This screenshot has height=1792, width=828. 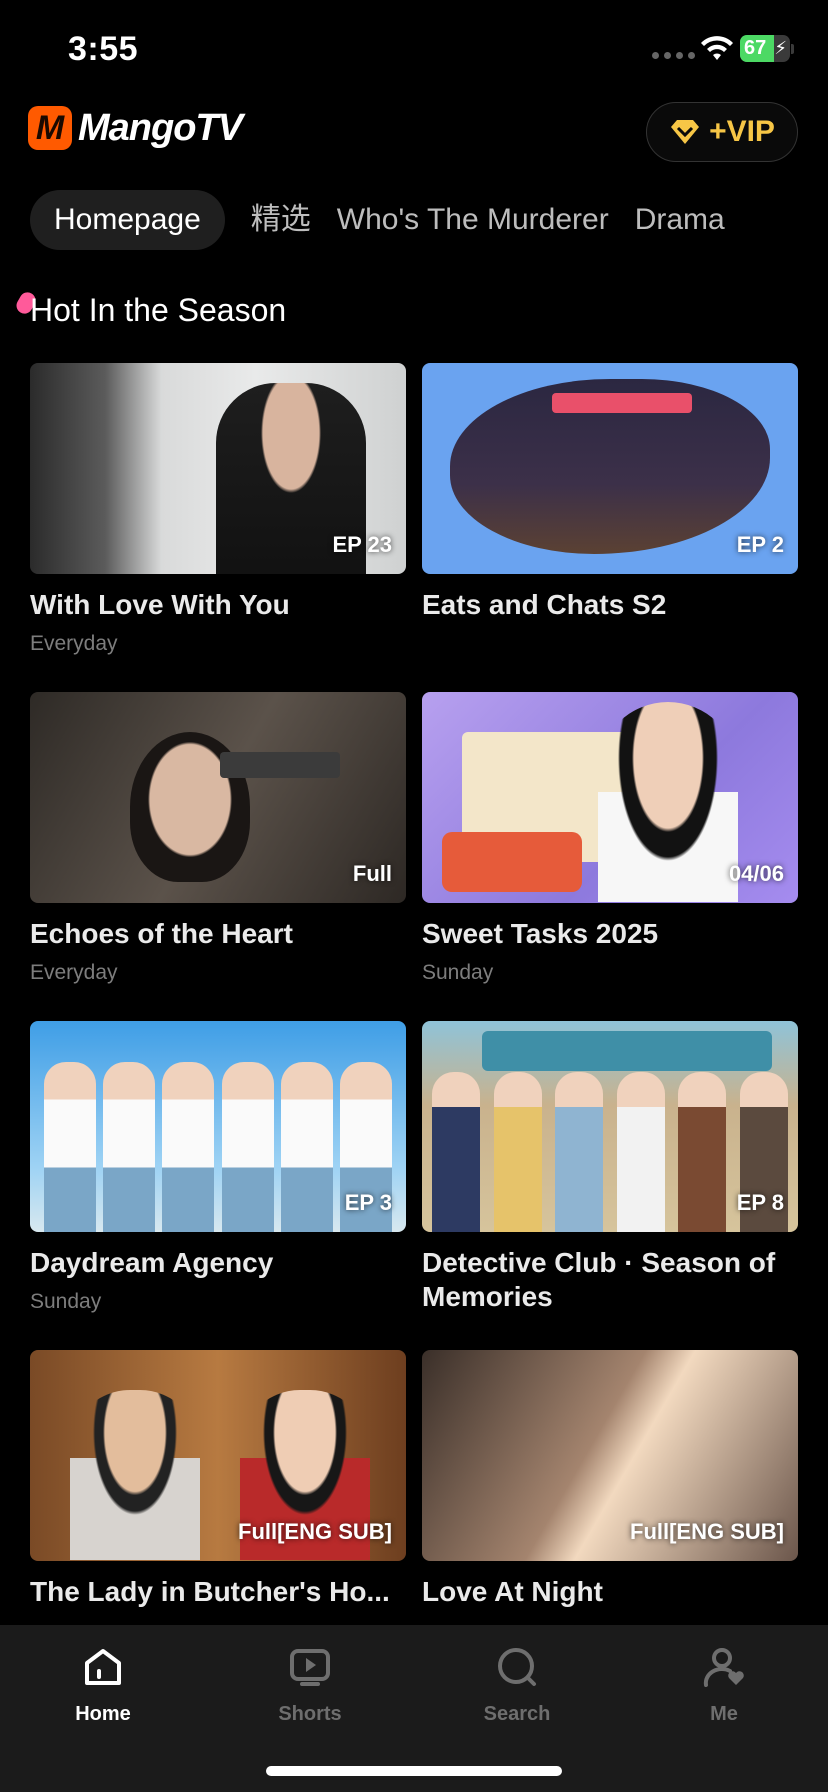 I want to click on card-thumbnail: EP 3, so click(x=218, y=1126).